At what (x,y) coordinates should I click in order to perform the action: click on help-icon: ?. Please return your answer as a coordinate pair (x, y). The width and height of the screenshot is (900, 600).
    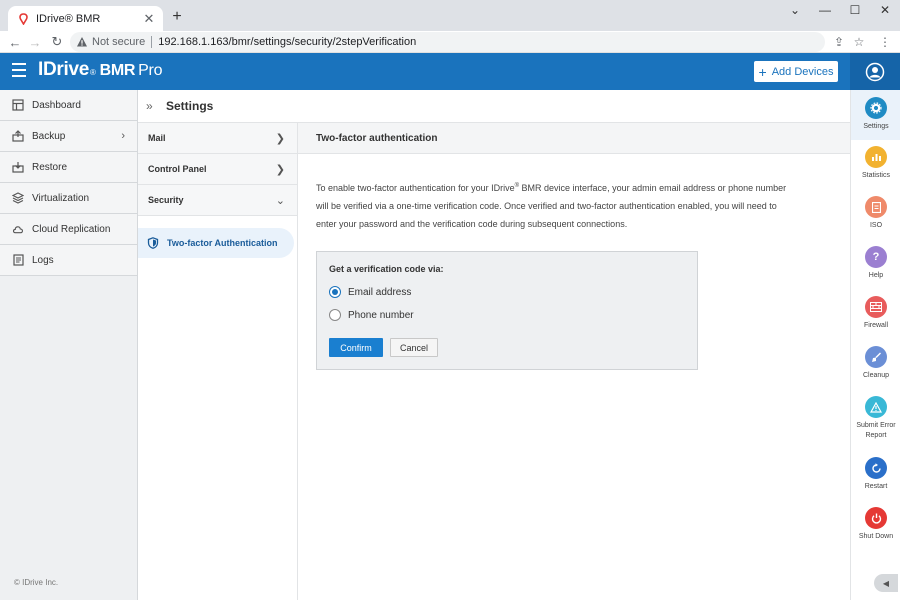
    Looking at the image, I should click on (876, 257).